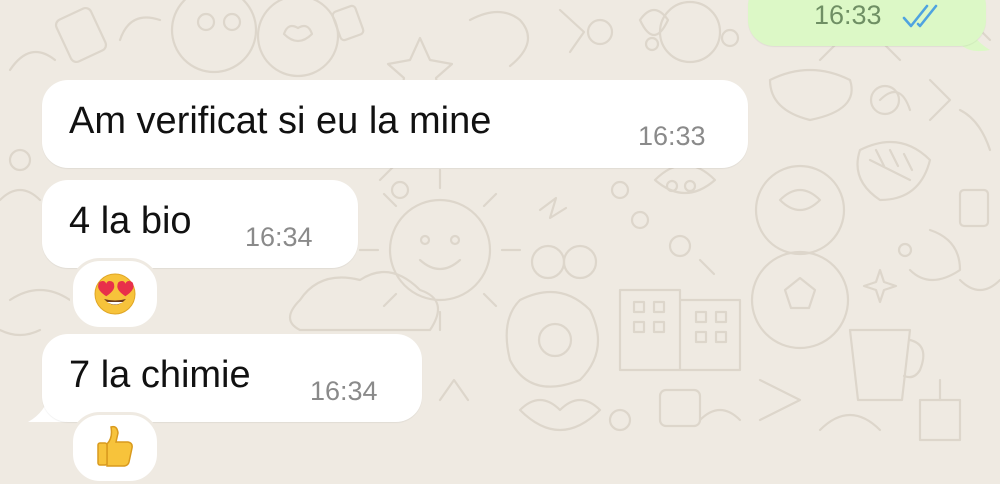 The height and width of the screenshot is (484, 1000). Describe the element at coordinates (130, 221) in the screenshot. I see `message-text: 4 la bio` at that location.